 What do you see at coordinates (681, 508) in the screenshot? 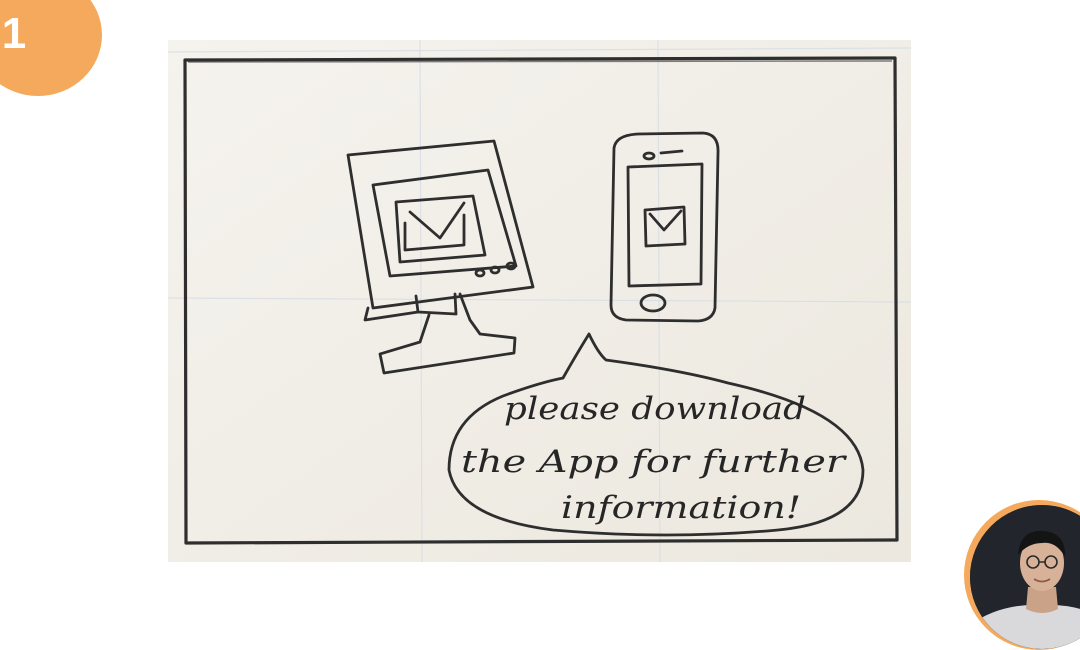
I see `speech-bubble-line-3: information!` at bounding box center [681, 508].